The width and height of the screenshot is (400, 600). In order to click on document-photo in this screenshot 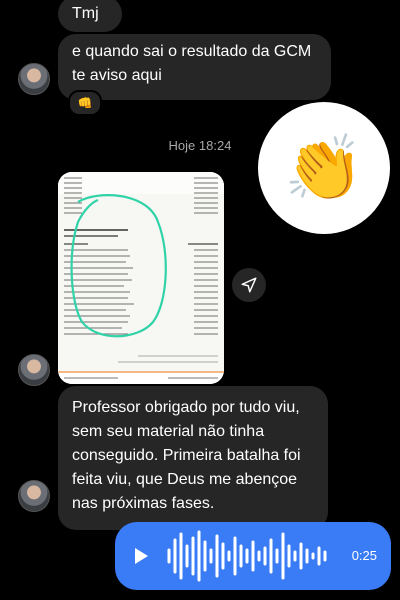, I will do `click(141, 278)`.